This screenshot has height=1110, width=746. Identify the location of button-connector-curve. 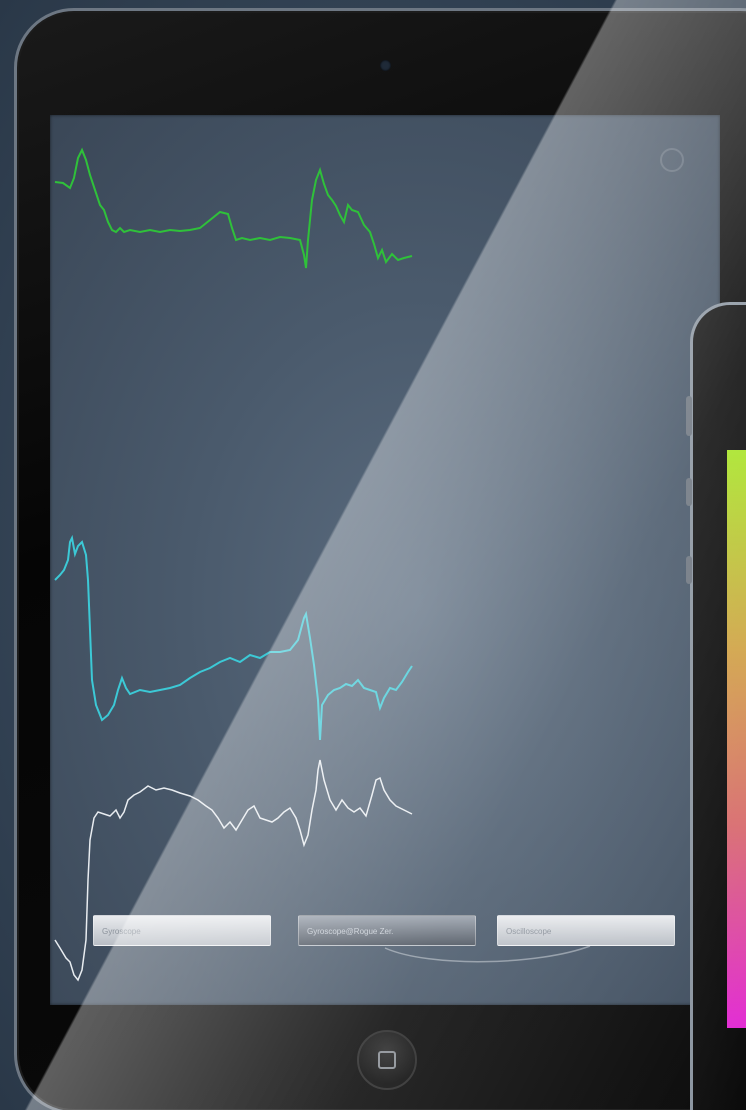
(487, 954).